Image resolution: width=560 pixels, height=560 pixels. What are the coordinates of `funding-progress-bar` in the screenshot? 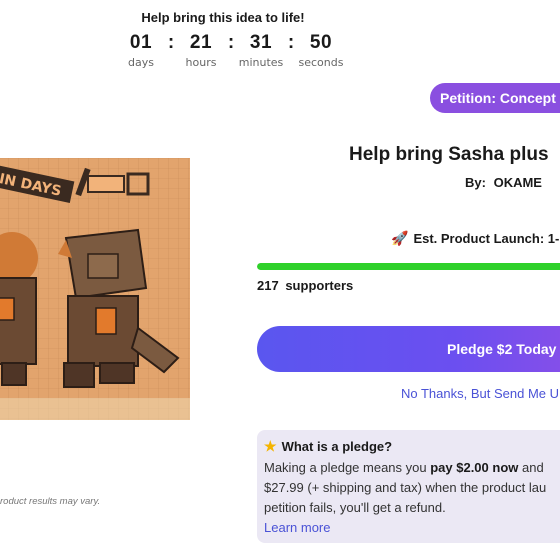 It's located at (408, 266).